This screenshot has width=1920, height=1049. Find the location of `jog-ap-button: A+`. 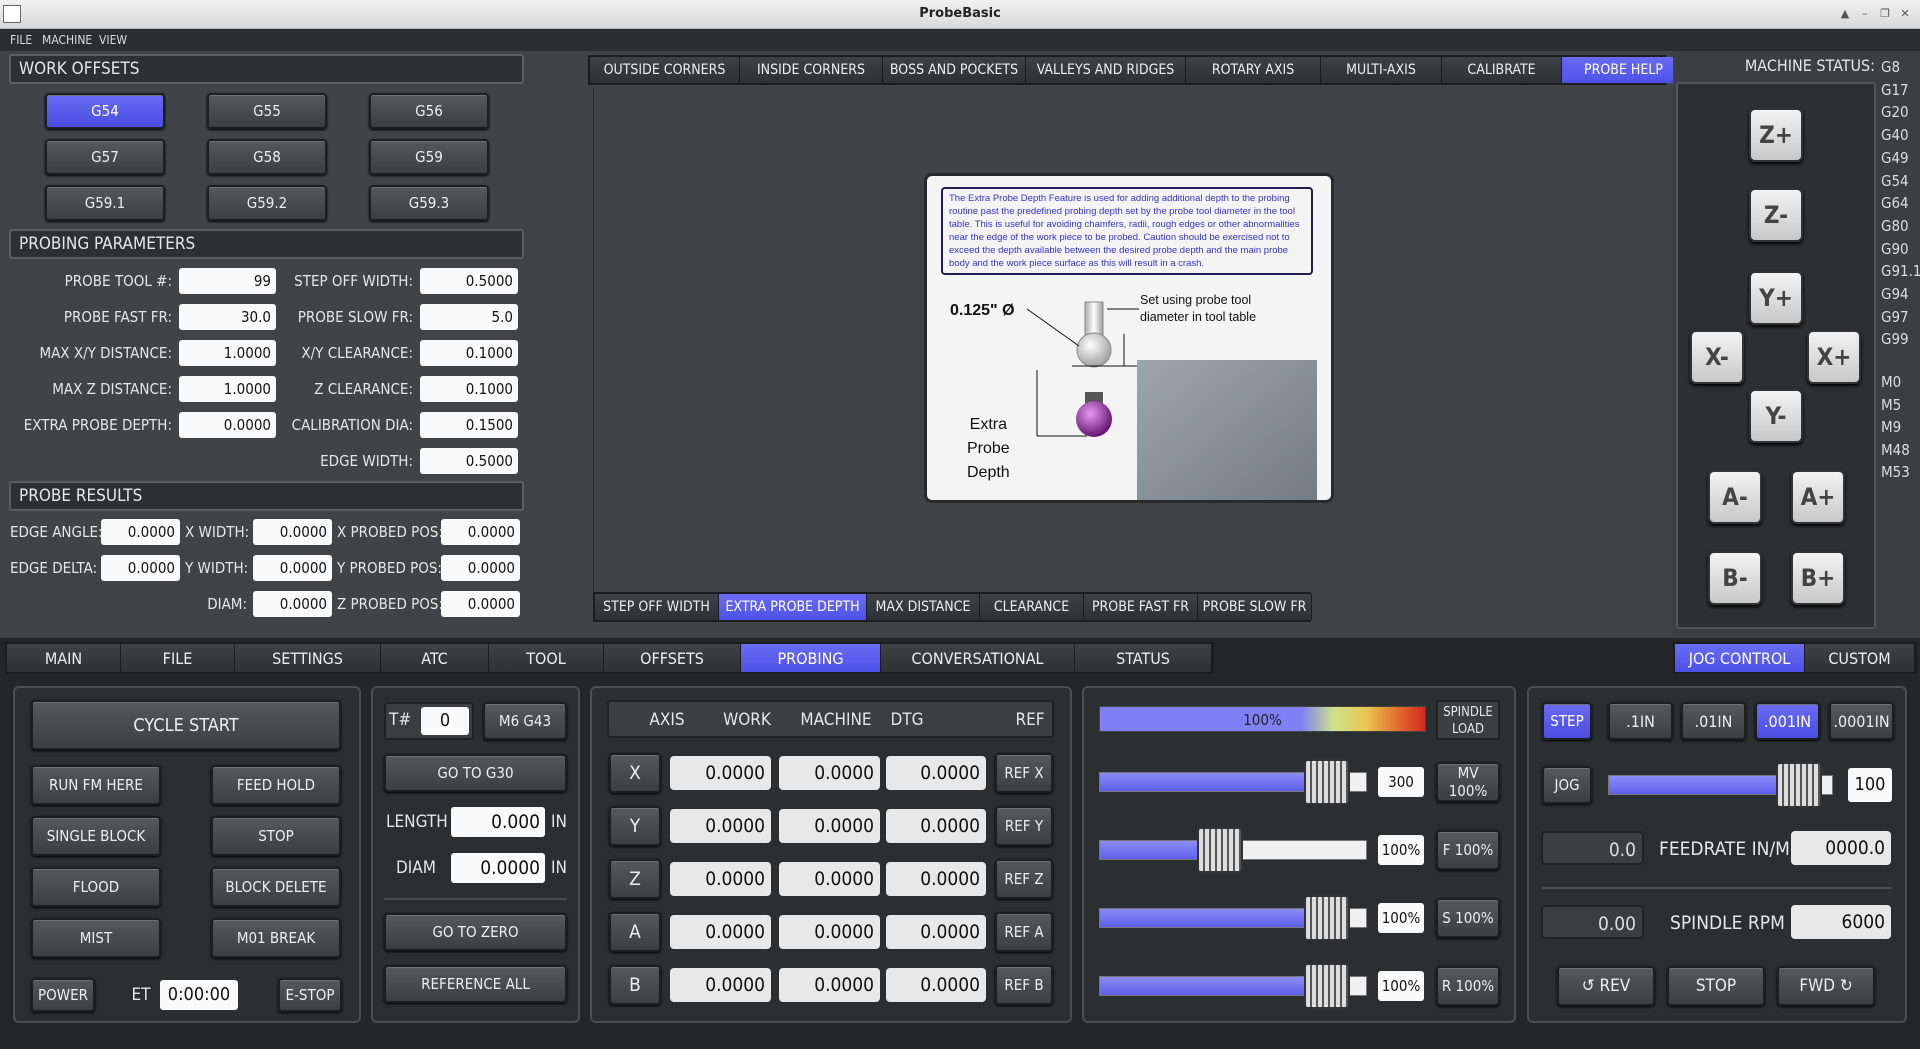

jog-ap-button: A+ is located at coordinates (1818, 497).